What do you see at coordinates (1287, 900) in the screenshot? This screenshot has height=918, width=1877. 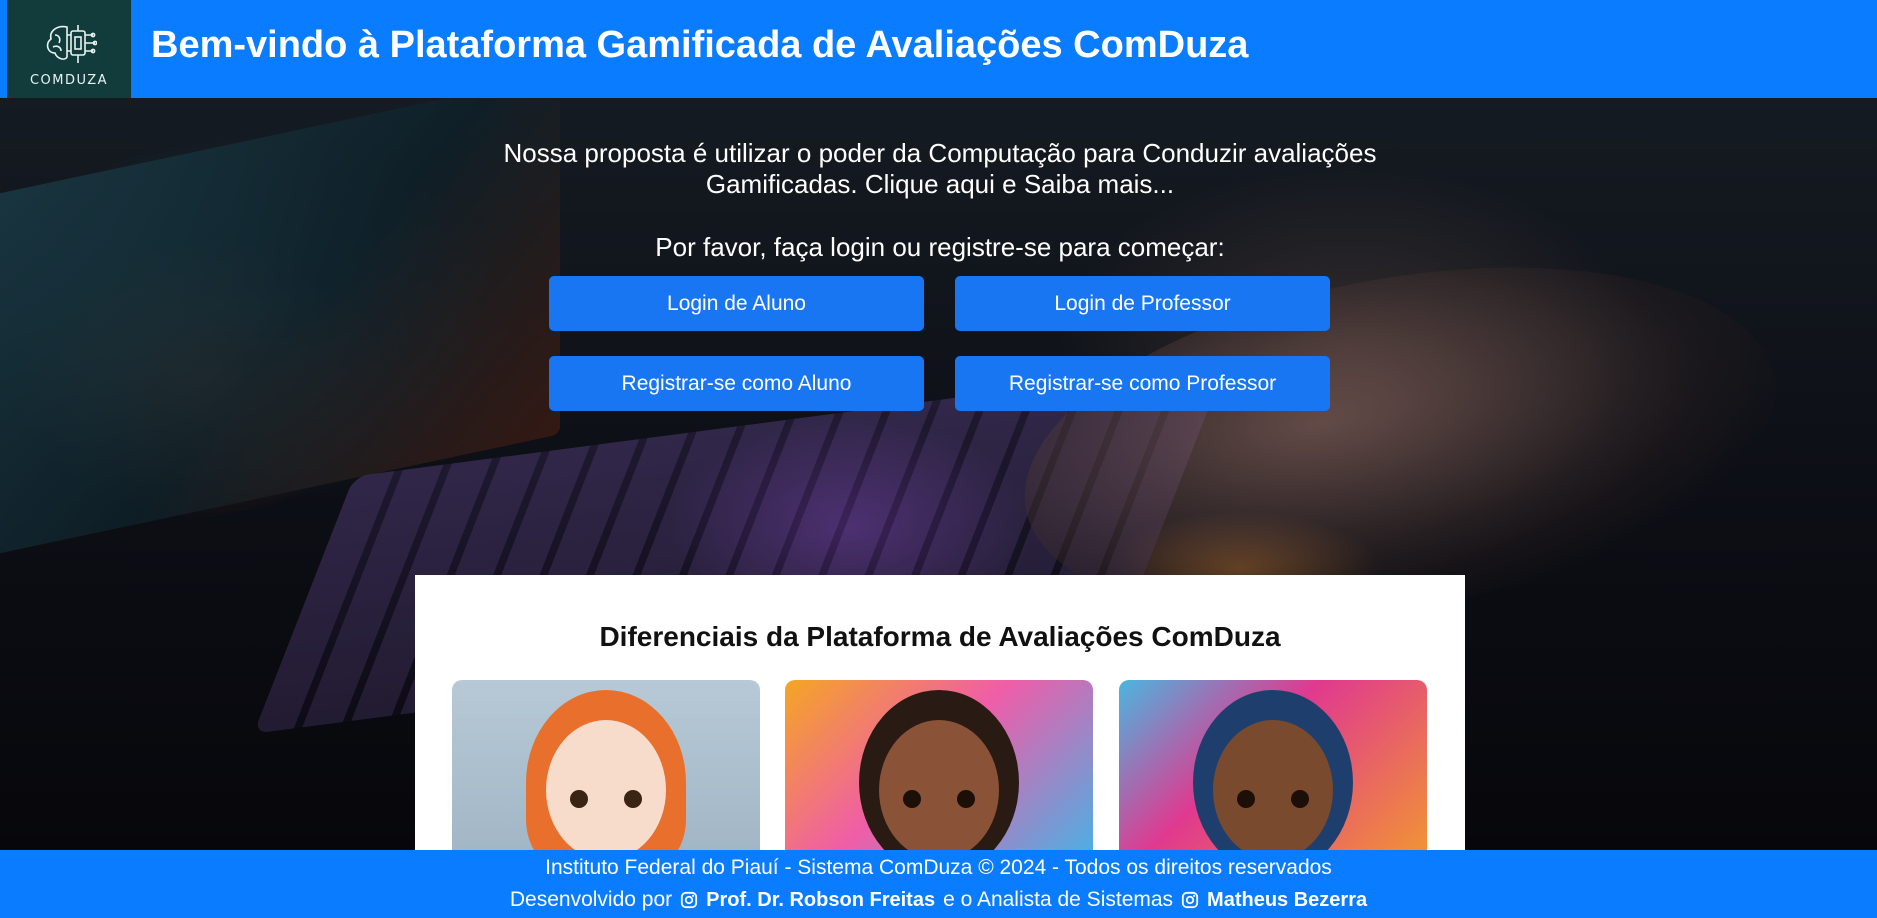 I see `author-matheus-link: Matheus Bezerra` at bounding box center [1287, 900].